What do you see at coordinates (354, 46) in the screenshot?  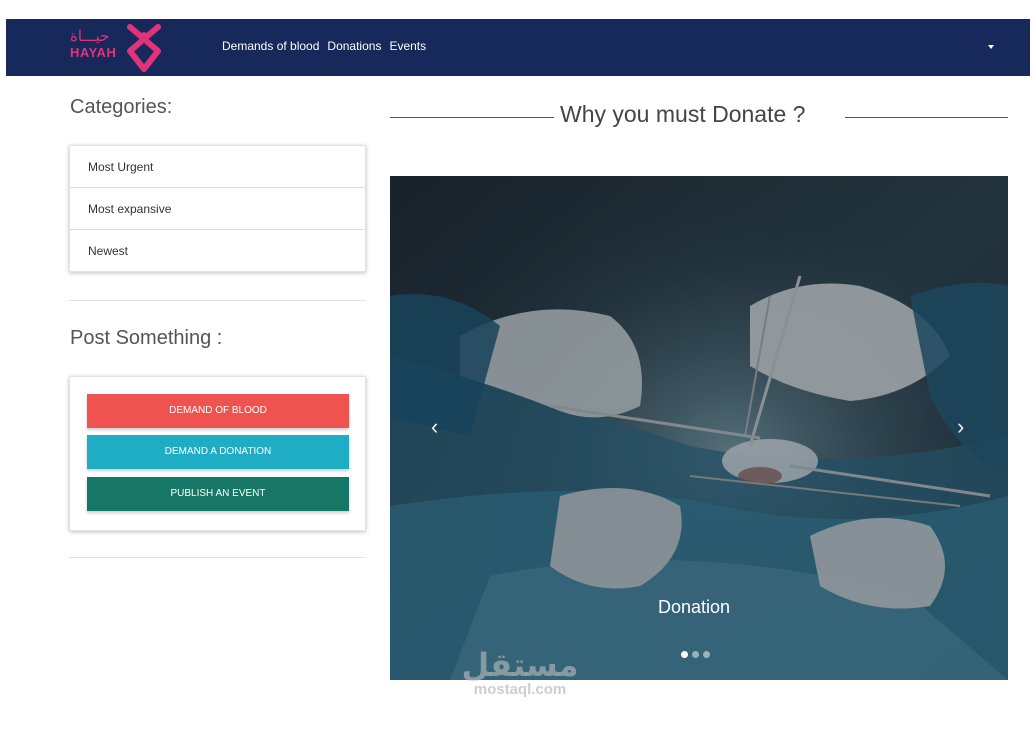 I see `nav-link-donations: Donations` at bounding box center [354, 46].